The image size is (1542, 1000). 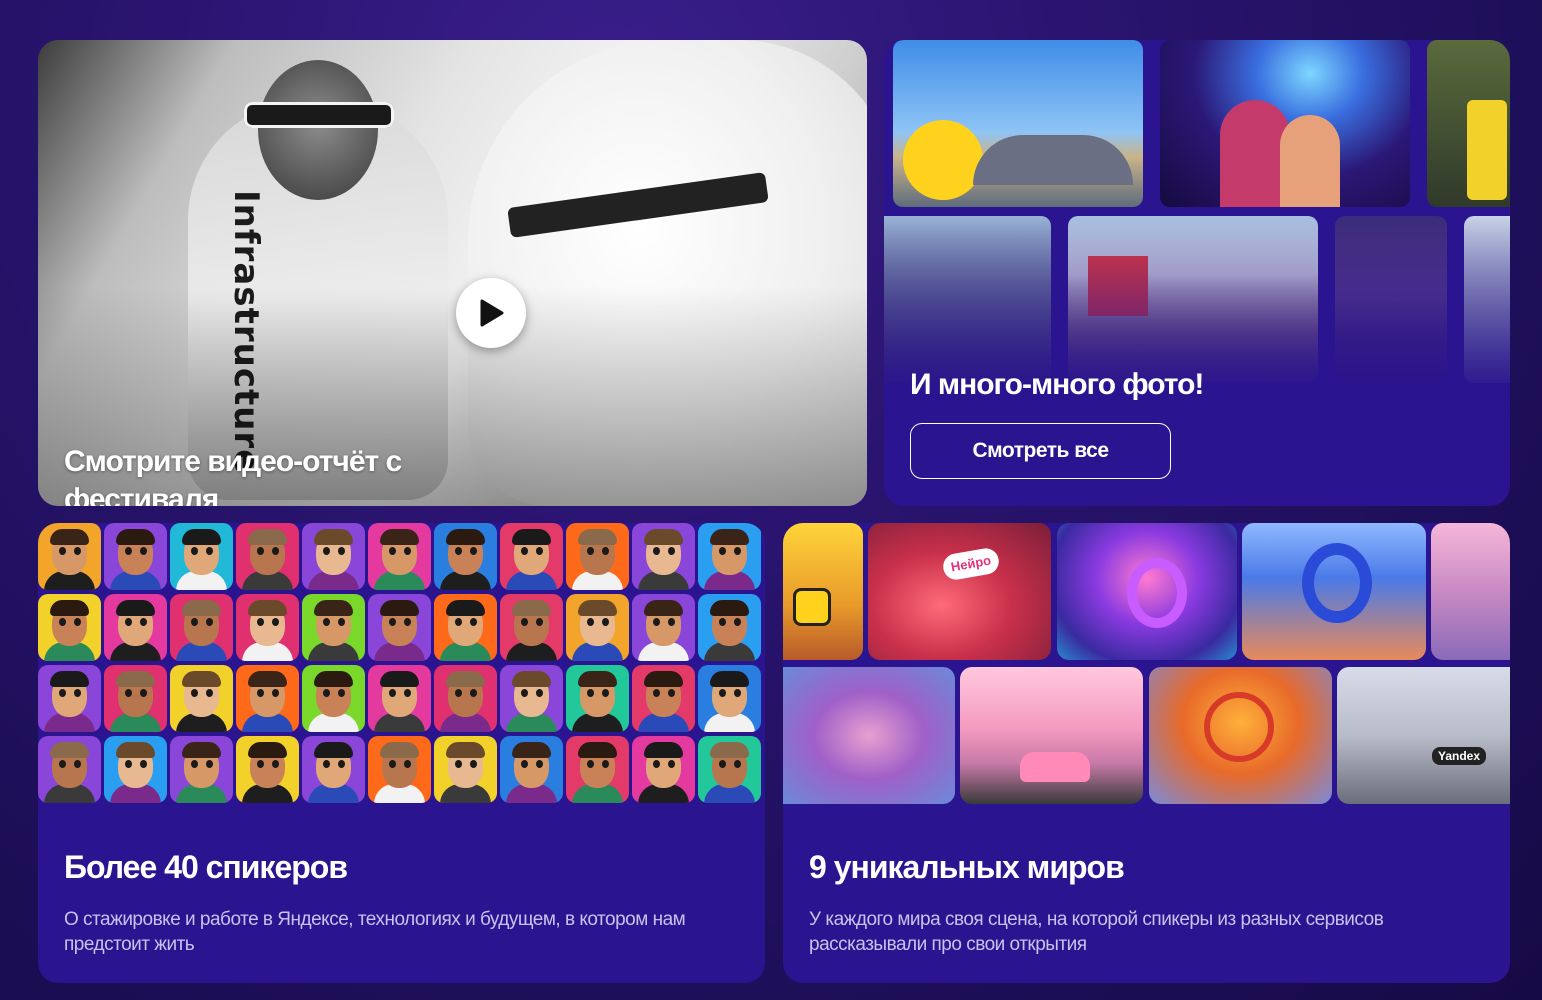 I want to click on world-ferris-wheel, so click(x=1239, y=727).